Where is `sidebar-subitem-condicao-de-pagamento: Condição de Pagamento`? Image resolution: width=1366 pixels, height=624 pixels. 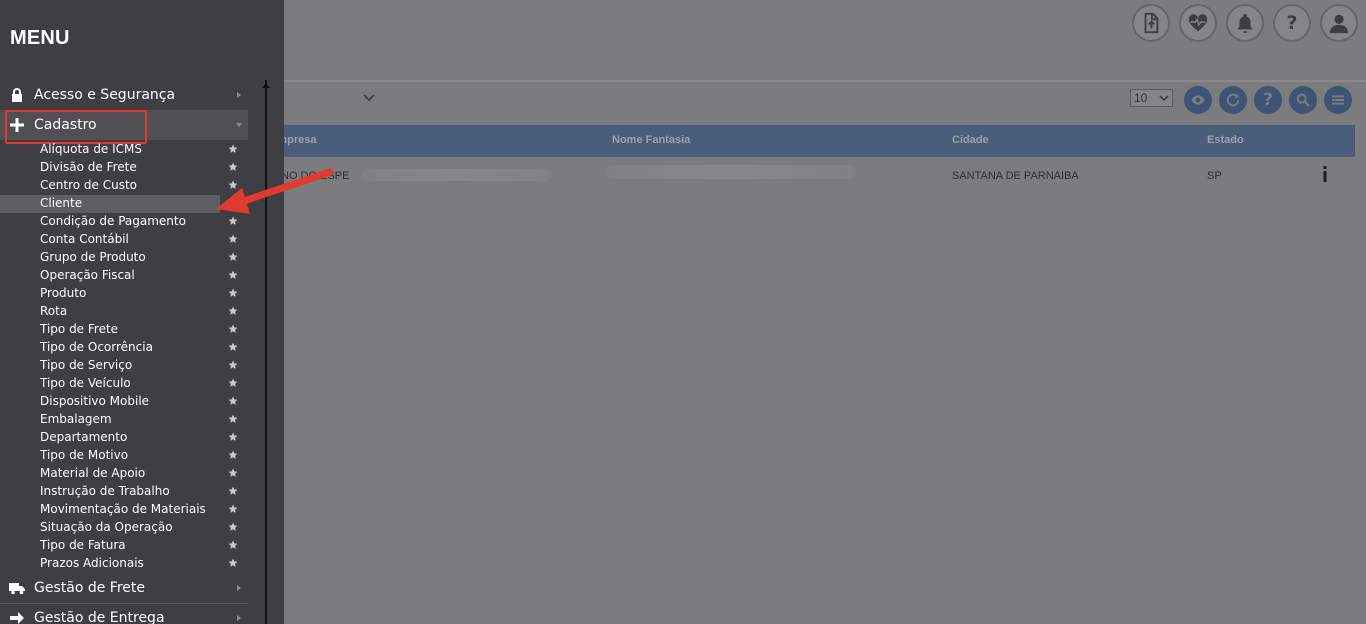
sidebar-subitem-condicao-de-pagamento: Condição de Pagamento is located at coordinates (124, 222).